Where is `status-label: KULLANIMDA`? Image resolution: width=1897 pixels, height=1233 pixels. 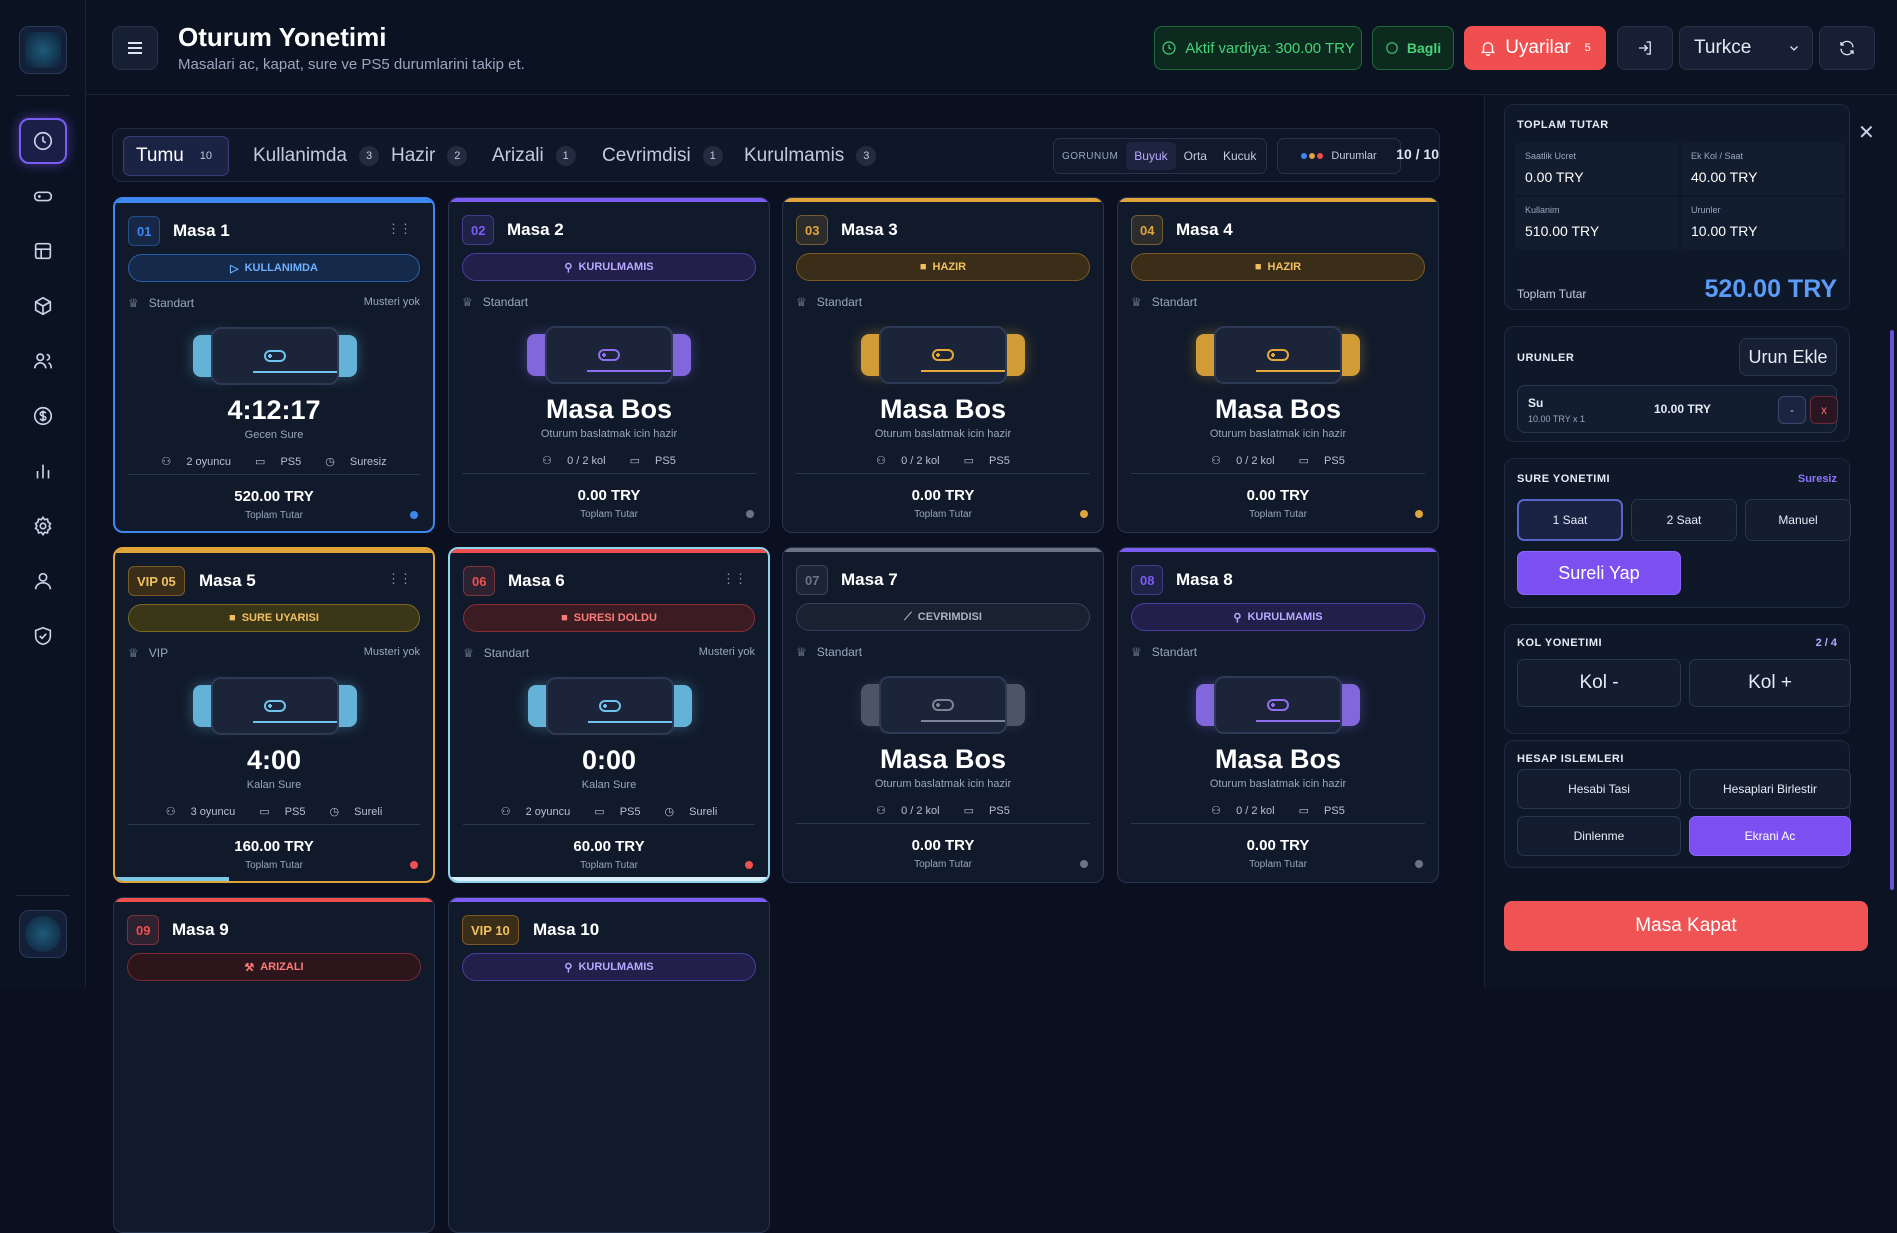
status-label: KULLANIMDA is located at coordinates (281, 268).